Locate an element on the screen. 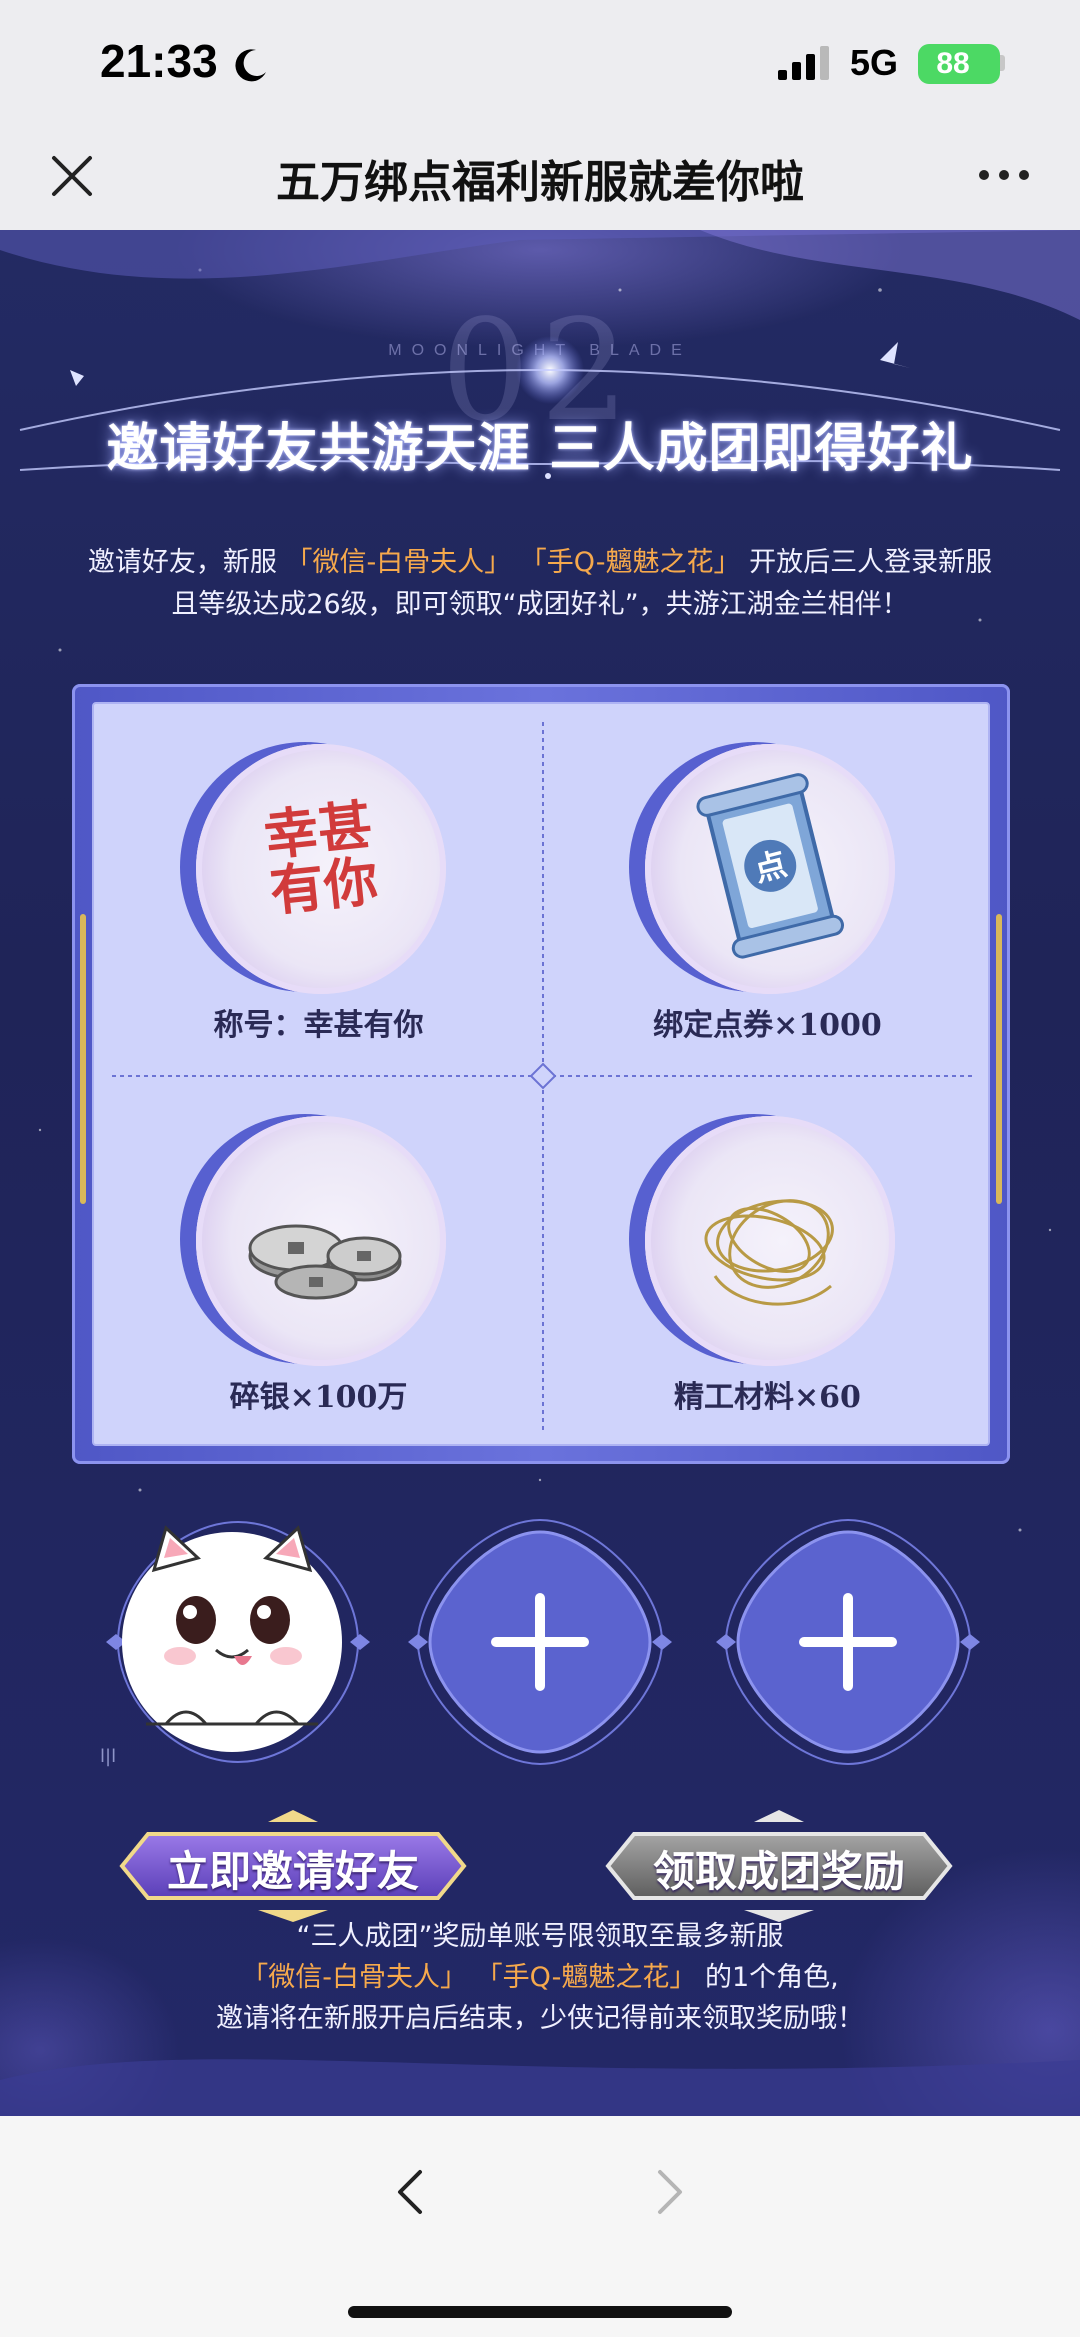 The height and width of the screenshot is (2337, 1080). member-name: l|l is located at coordinates (108, 1756).